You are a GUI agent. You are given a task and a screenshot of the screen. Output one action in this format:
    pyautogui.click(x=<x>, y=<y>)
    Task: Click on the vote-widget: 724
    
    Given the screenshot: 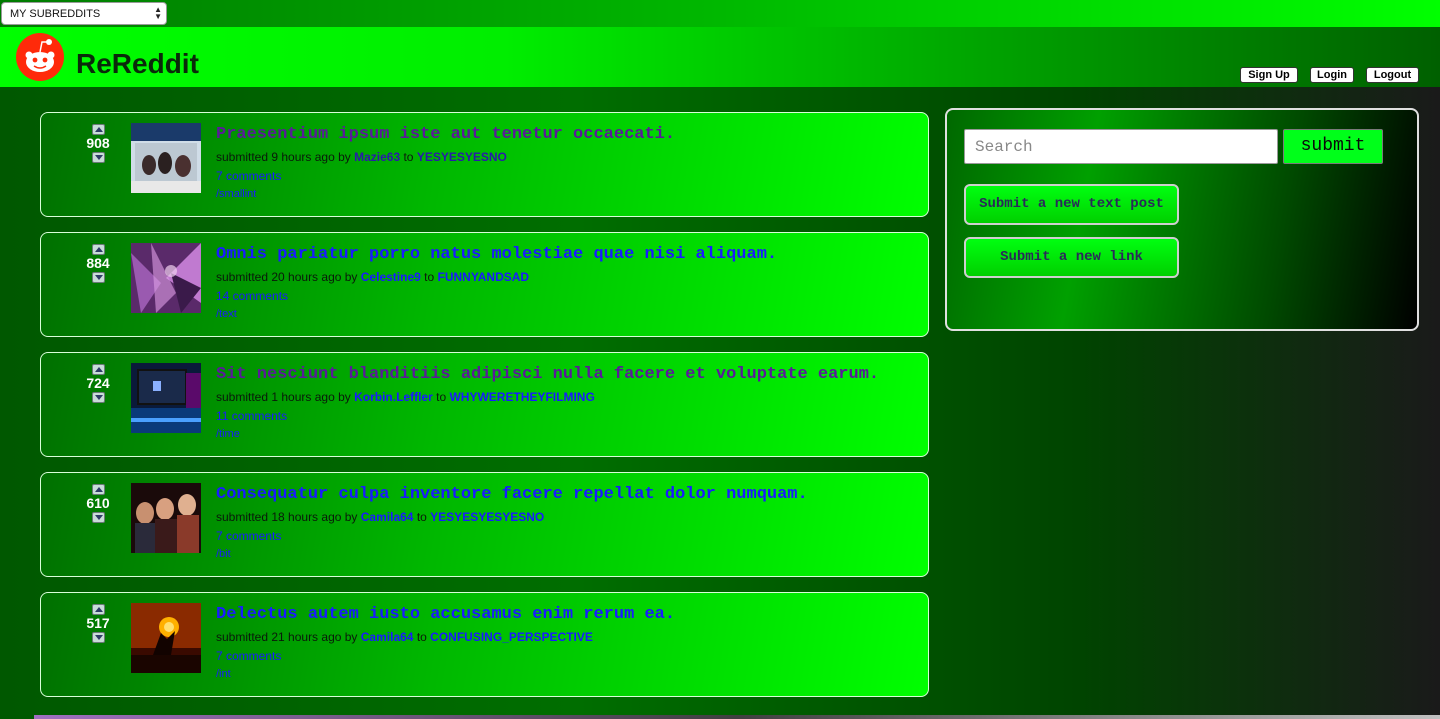 What is the action you would take?
    pyautogui.click(x=98, y=383)
    